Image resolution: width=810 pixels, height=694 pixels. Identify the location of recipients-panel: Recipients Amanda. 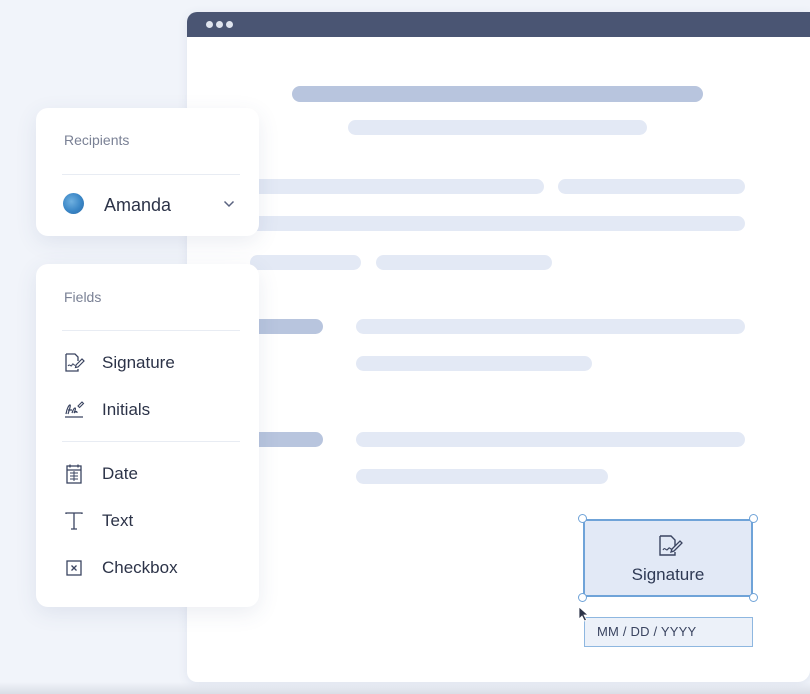
(147, 172).